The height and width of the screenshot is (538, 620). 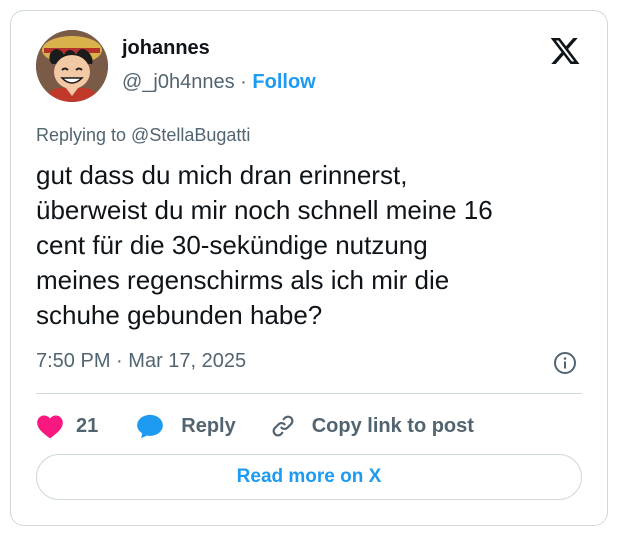 What do you see at coordinates (143, 135) in the screenshot?
I see `replying-to: Replying to @StellaBugatti` at bounding box center [143, 135].